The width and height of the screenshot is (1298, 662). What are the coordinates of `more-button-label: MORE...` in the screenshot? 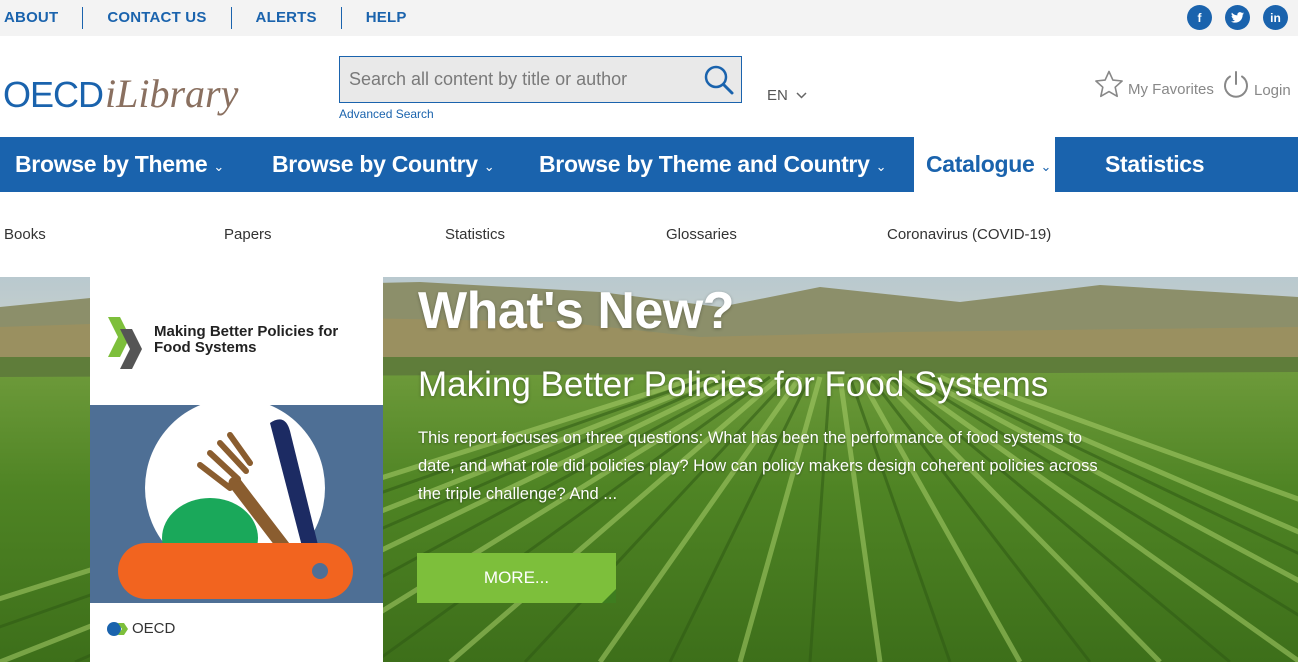 It's located at (516, 577).